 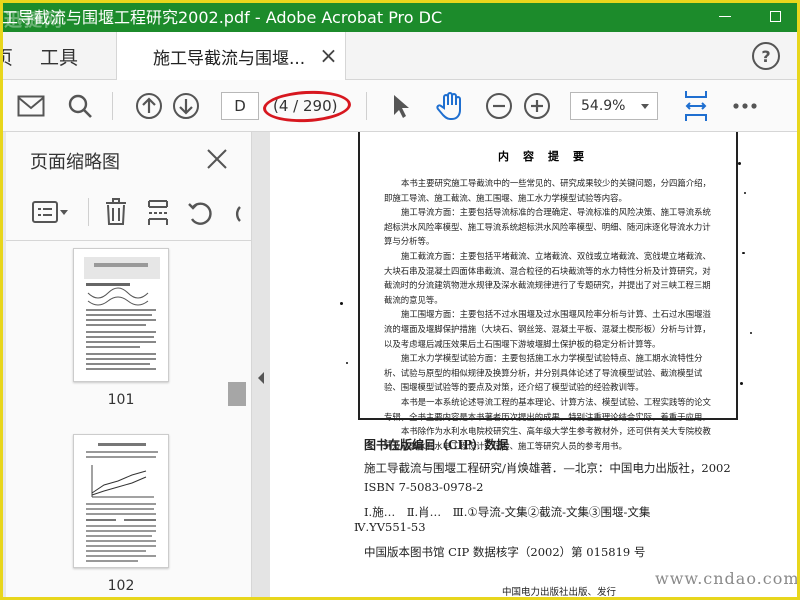 I want to click on search-icon, so click(x=80, y=106).